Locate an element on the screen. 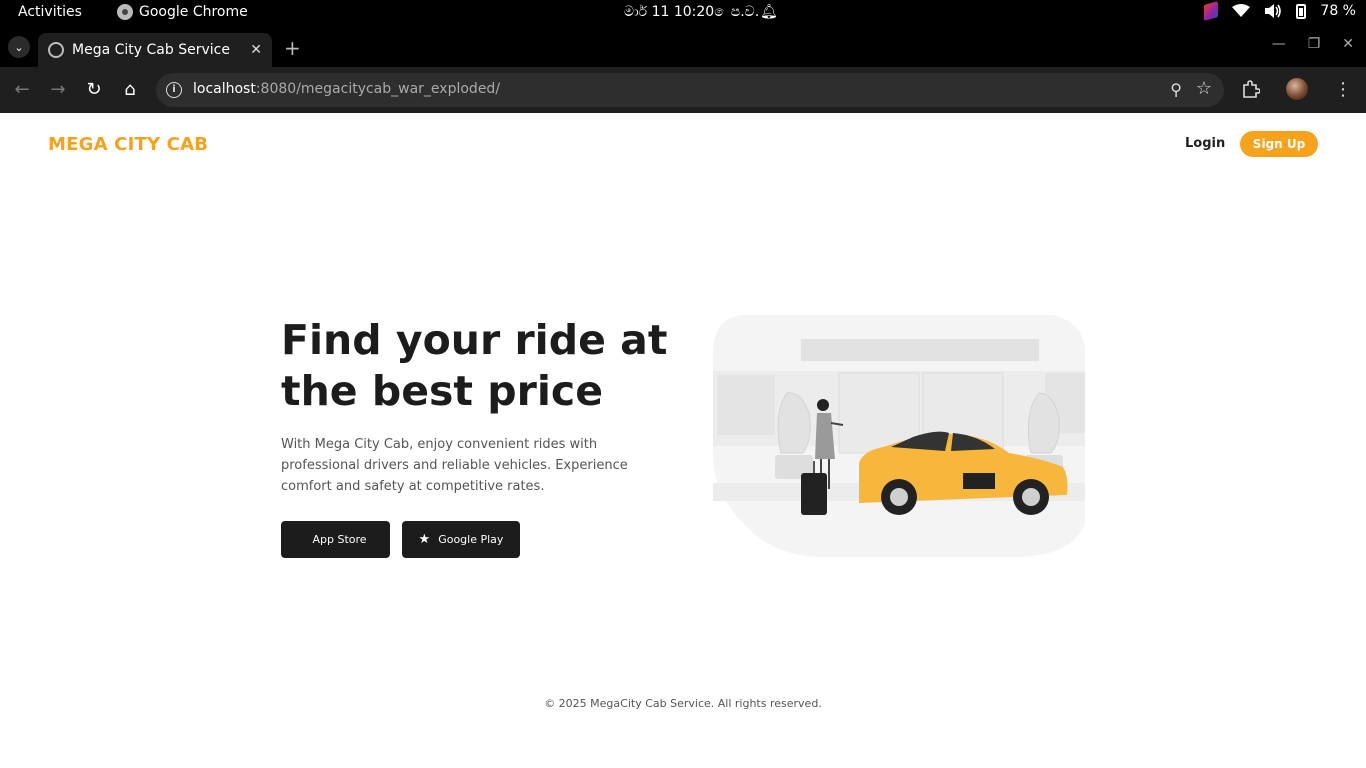 This screenshot has width=1366, height=768. globe-icon is located at coordinates (56, 50).